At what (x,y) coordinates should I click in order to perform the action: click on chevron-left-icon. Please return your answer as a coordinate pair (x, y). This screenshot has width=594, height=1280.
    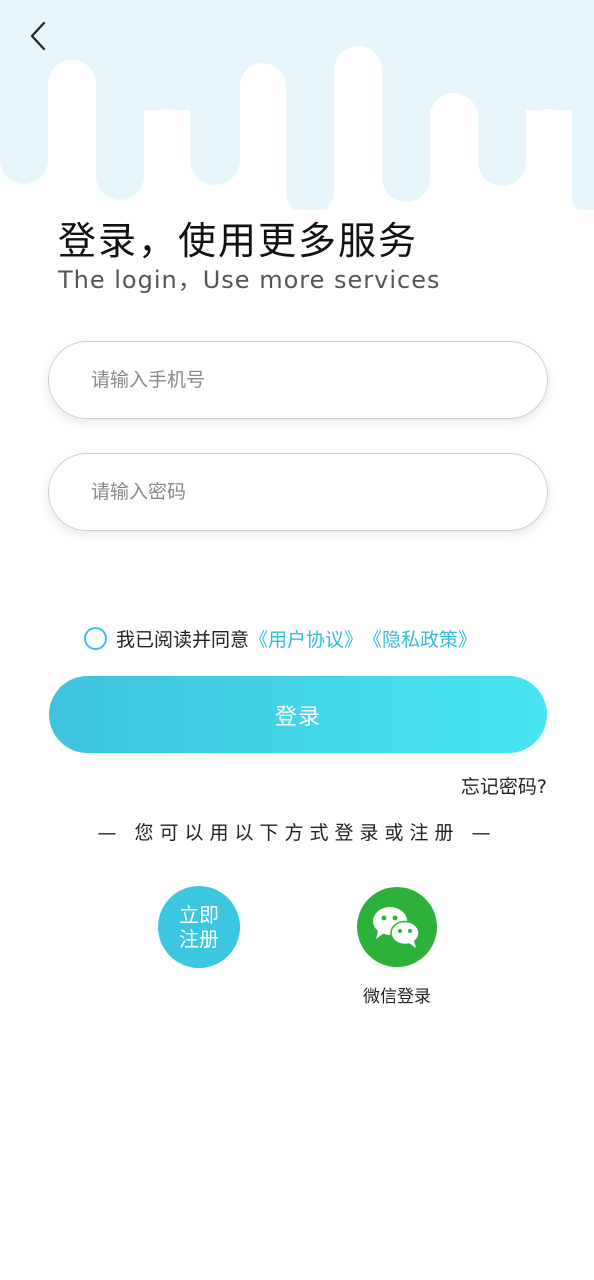
    Looking at the image, I should click on (38, 36).